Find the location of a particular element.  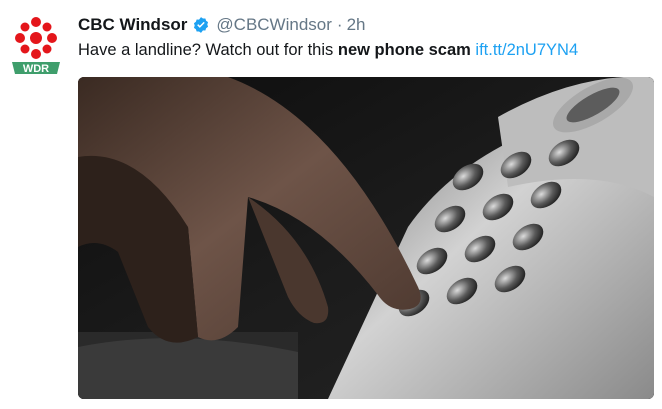

display-name: CBC Windsor is located at coordinates (132, 25).